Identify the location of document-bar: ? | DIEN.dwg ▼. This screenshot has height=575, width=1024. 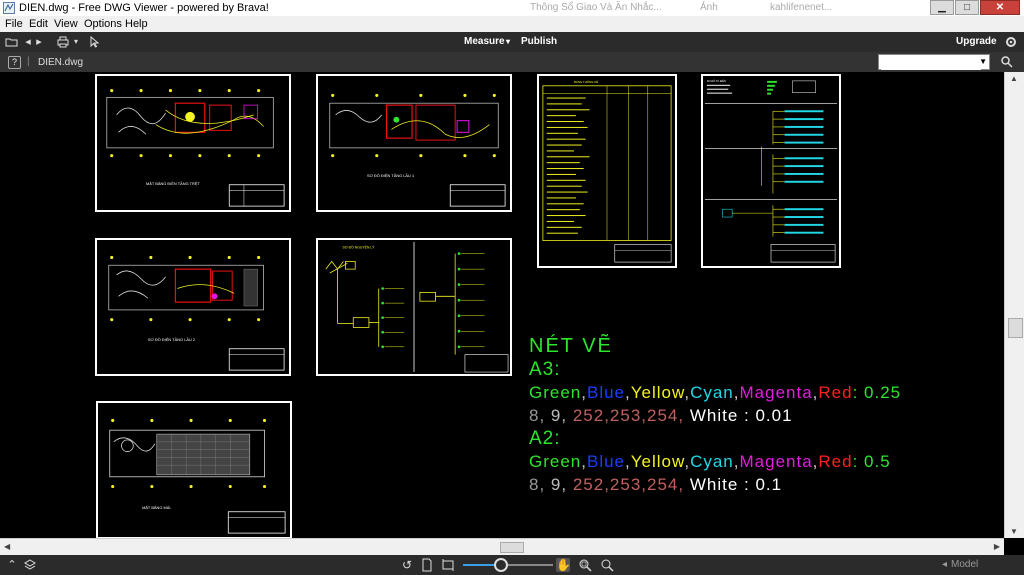
(512, 62).